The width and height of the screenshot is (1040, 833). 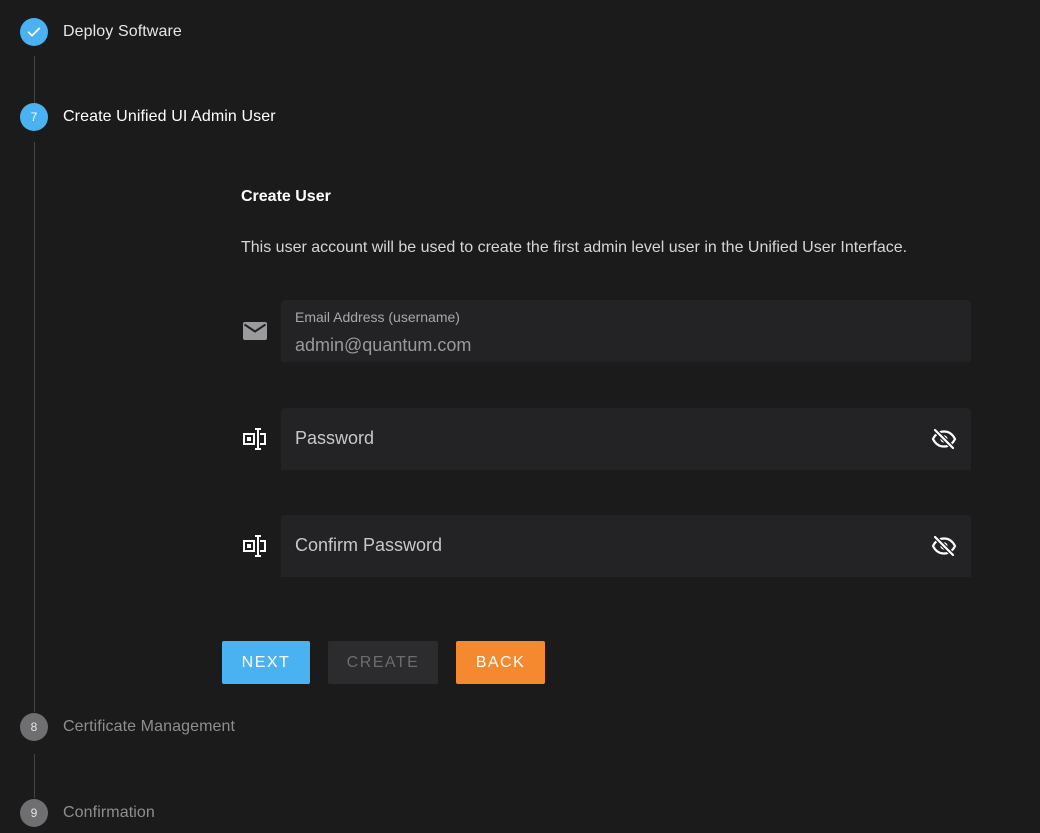 I want to click on email-field-label: Email Address (username), so click(x=377, y=317).